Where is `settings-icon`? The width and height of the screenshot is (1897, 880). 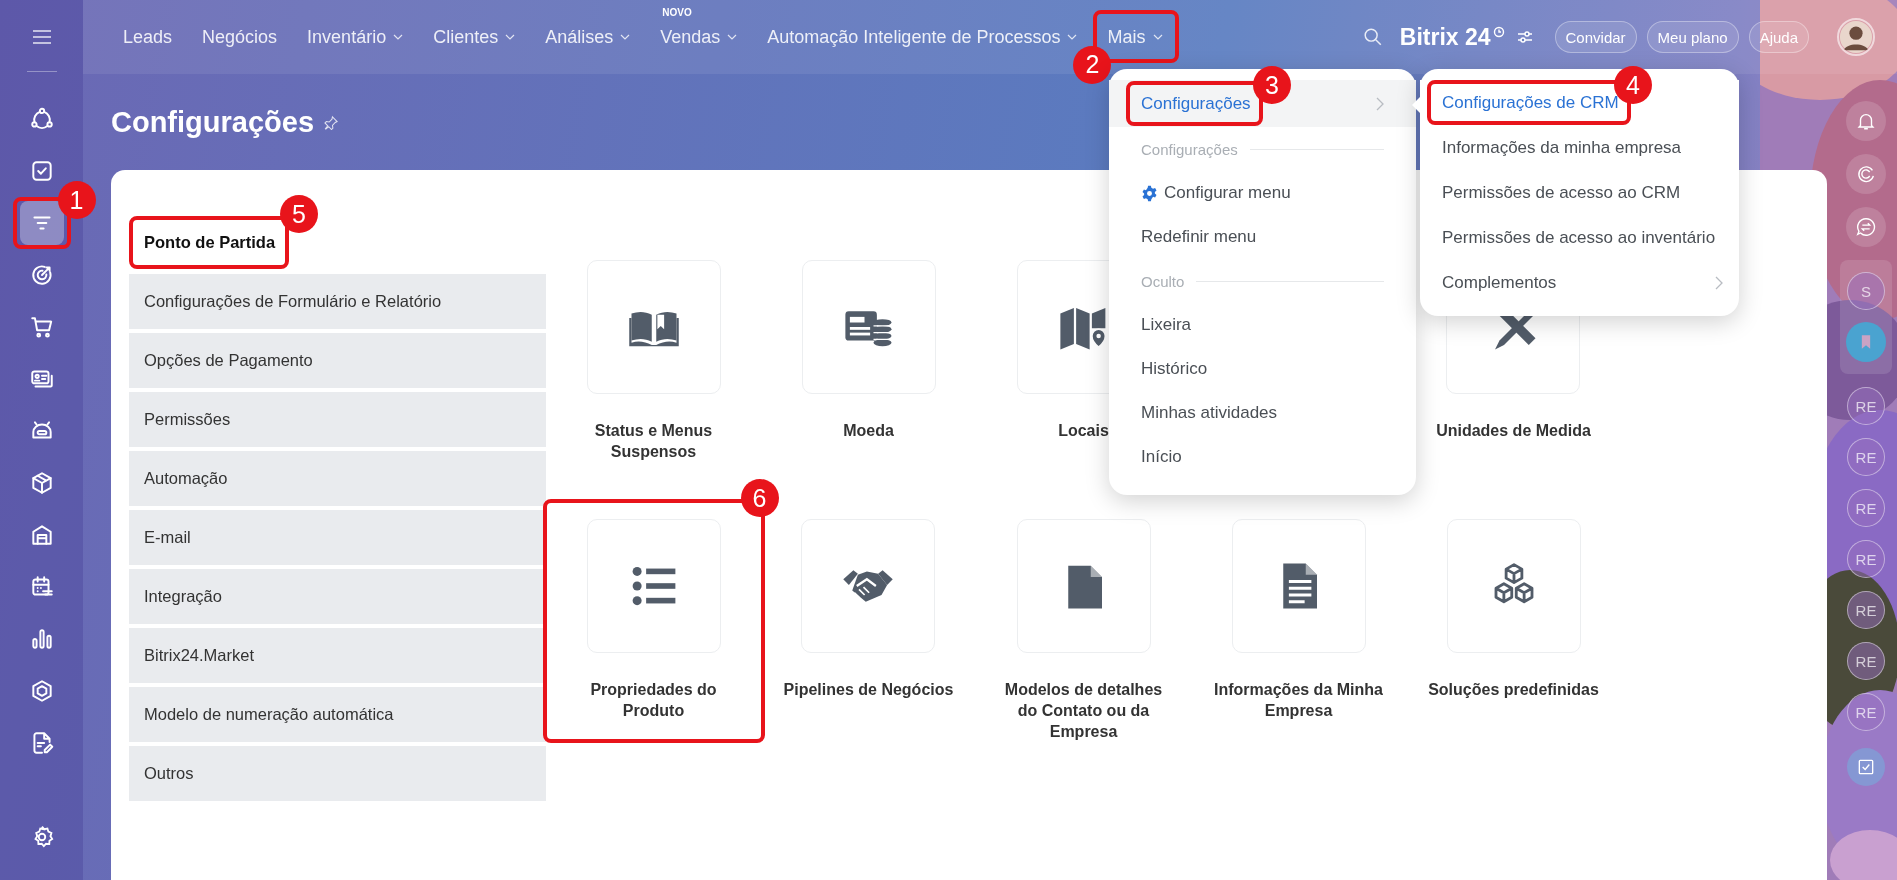 settings-icon is located at coordinates (1149, 193).